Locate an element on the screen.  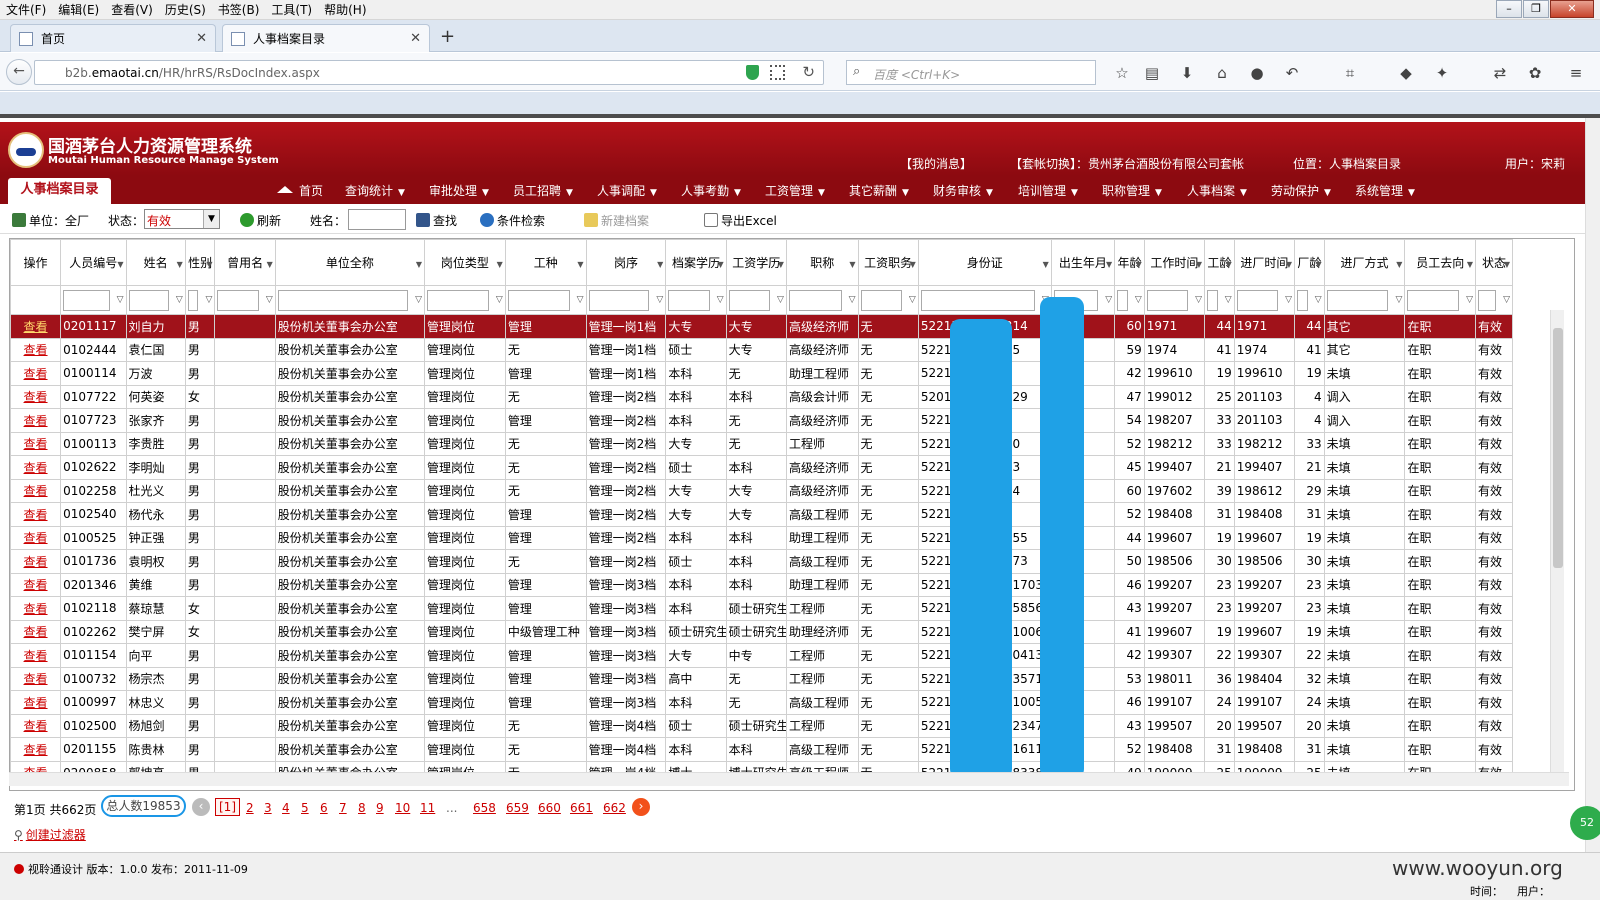
status-select: 有效 ▼ is located at coordinates (182, 219).